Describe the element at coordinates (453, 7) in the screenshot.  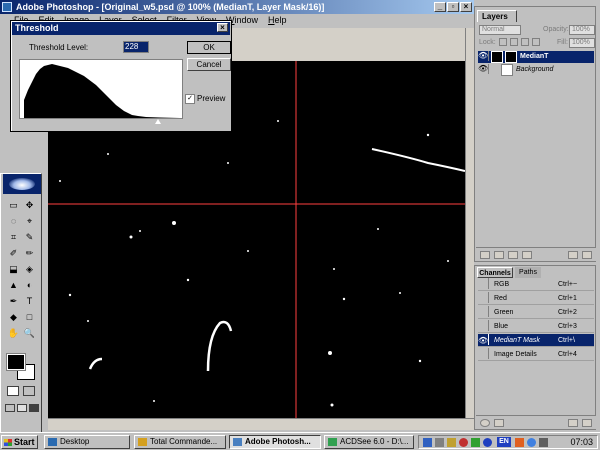
I see `restore-button: ▫` at that location.